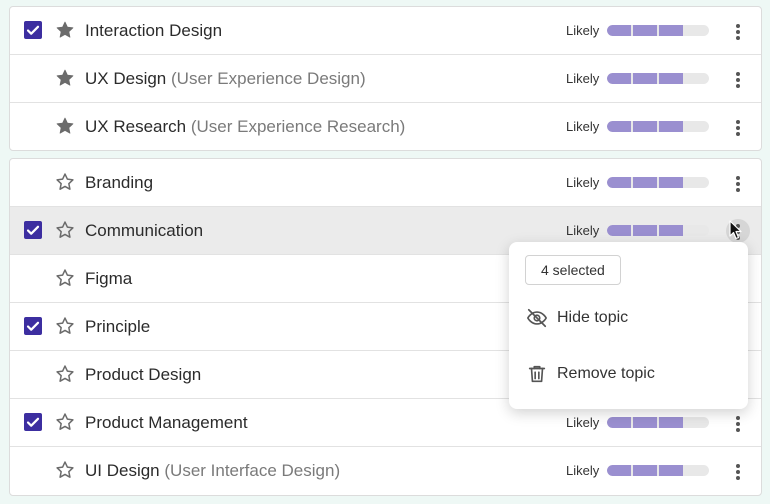  I want to click on topic-name: Branding, so click(119, 183).